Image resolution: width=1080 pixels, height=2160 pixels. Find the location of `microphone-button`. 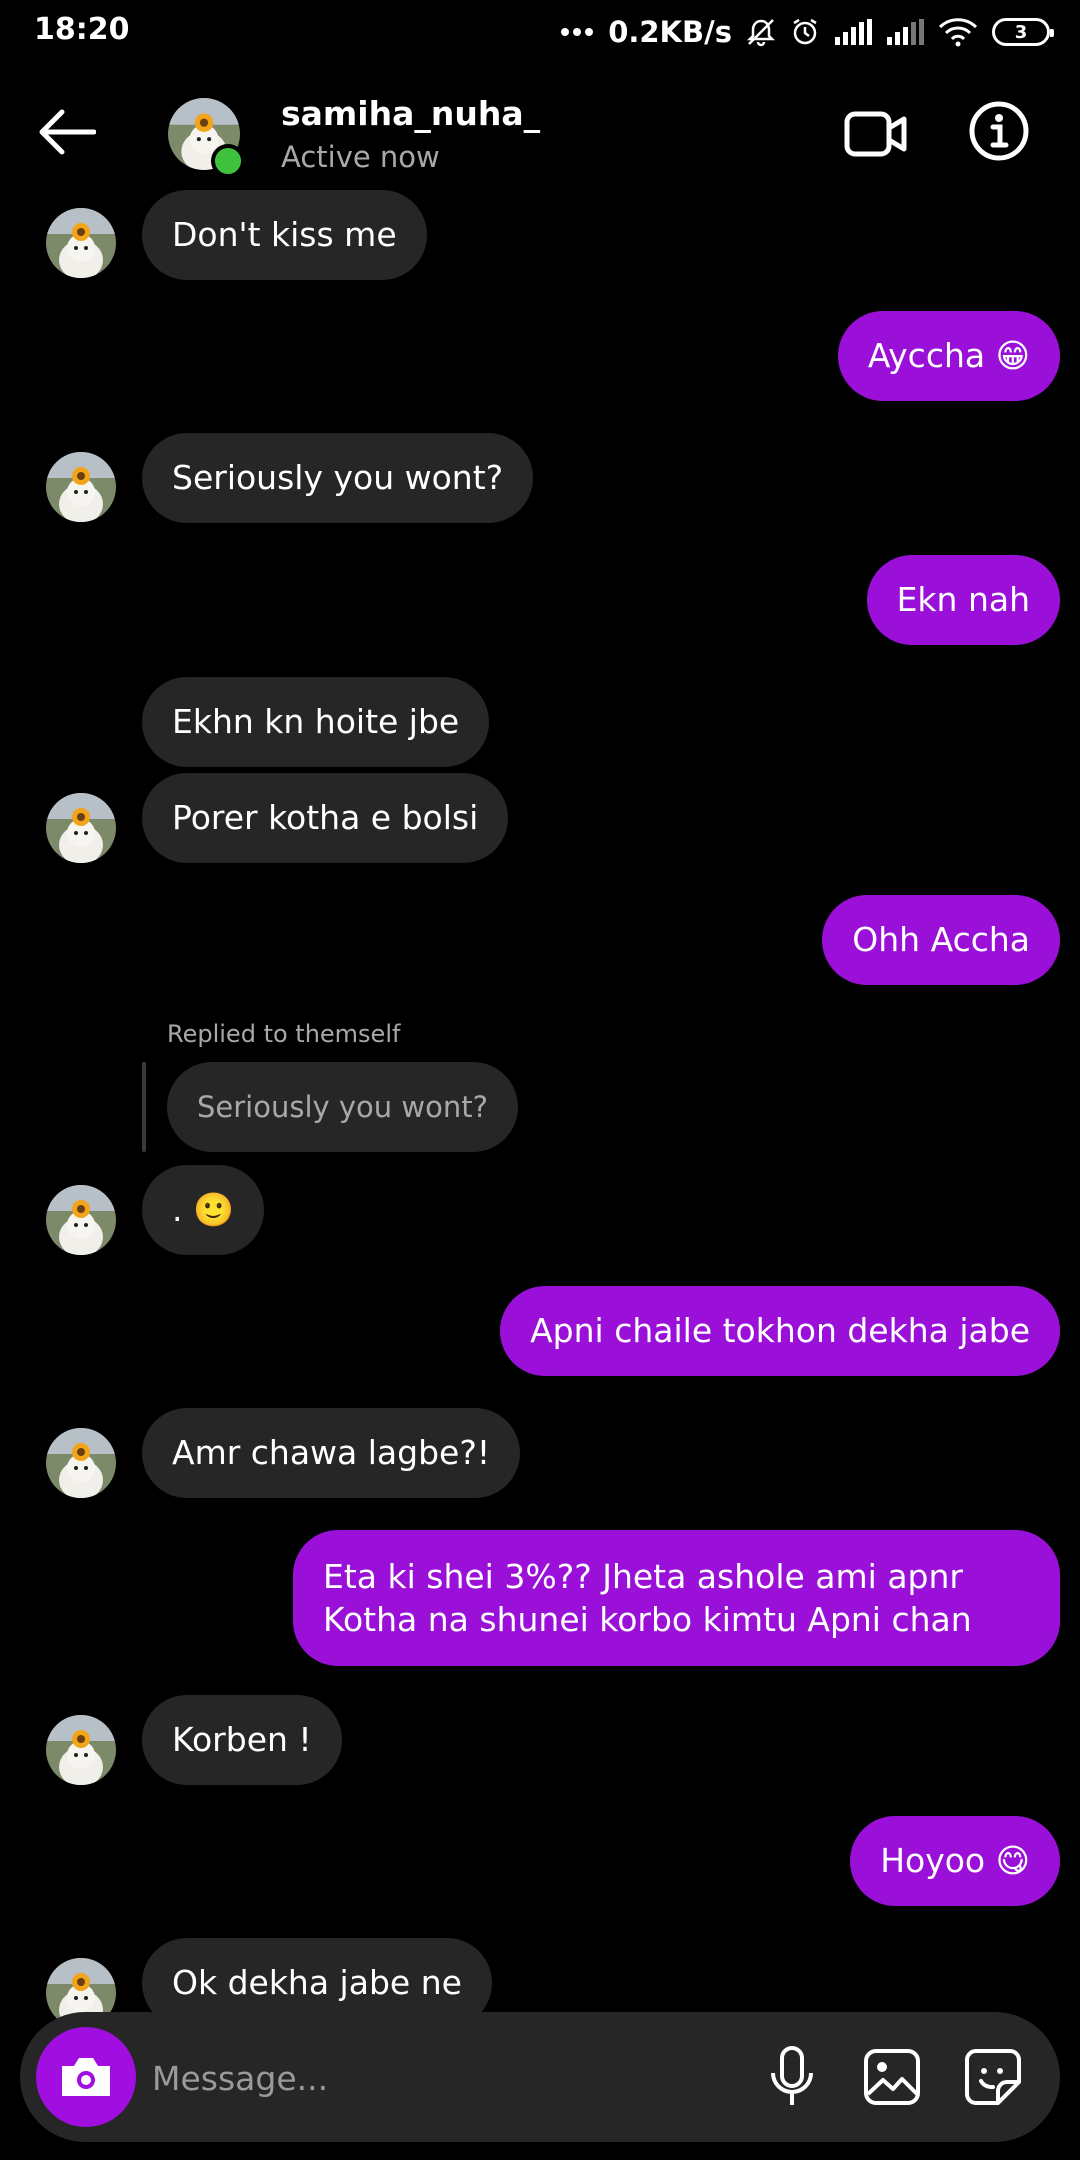

microphone-button is located at coordinates (792, 2077).